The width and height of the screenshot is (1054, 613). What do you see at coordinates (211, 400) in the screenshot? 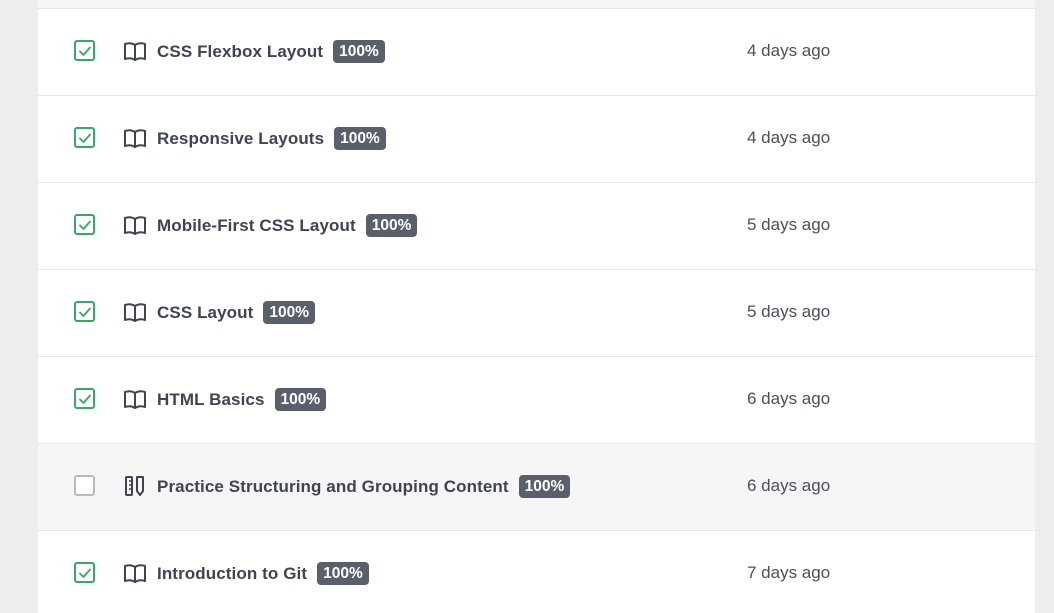
I see `item-title: HTML Basics` at bounding box center [211, 400].